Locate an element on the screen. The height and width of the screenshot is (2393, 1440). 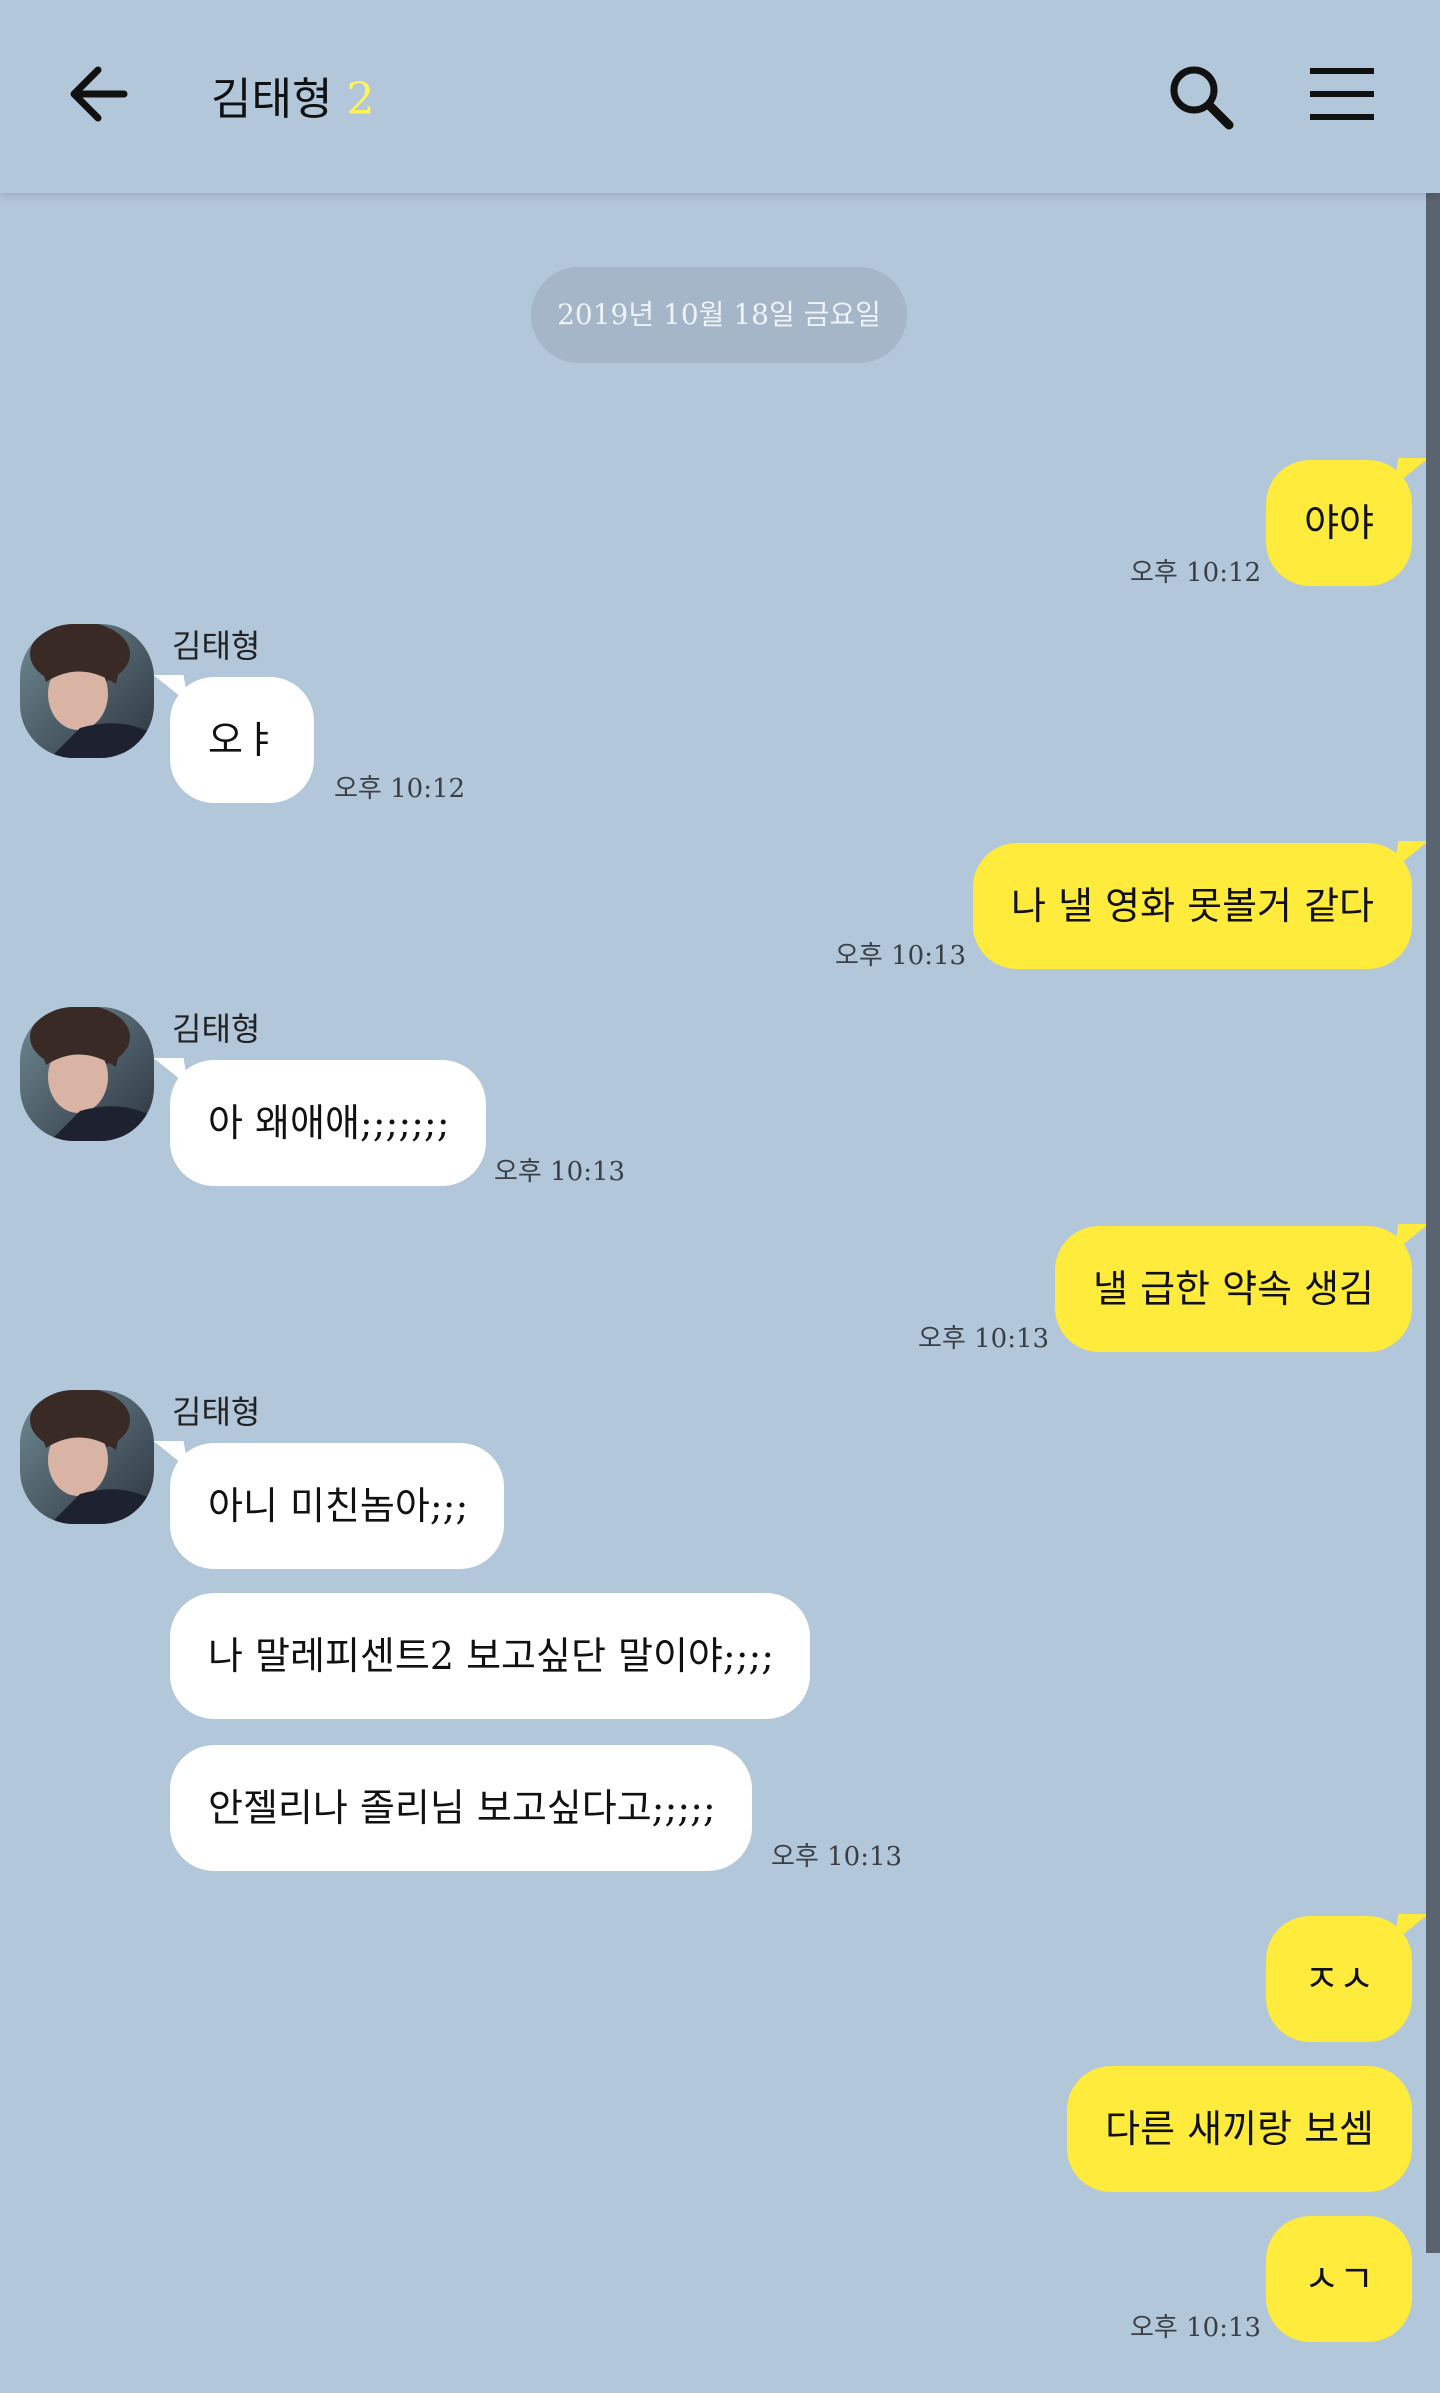
menu-button is located at coordinates (1342, 94).